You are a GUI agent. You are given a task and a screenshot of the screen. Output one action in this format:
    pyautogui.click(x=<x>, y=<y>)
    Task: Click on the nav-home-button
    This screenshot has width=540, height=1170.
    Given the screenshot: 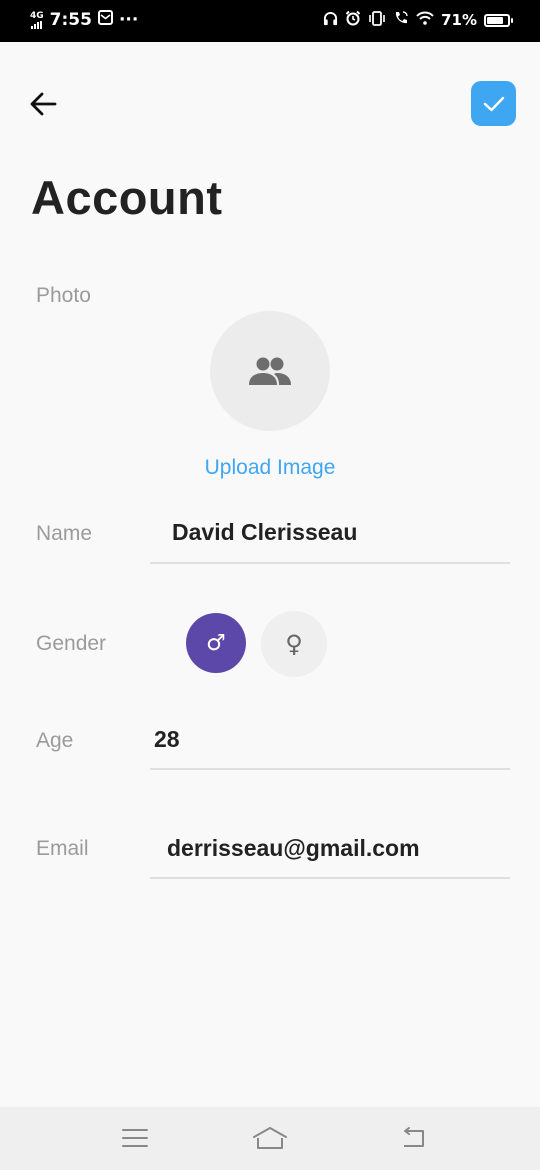 What is the action you would take?
    pyautogui.click(x=270, y=1138)
    